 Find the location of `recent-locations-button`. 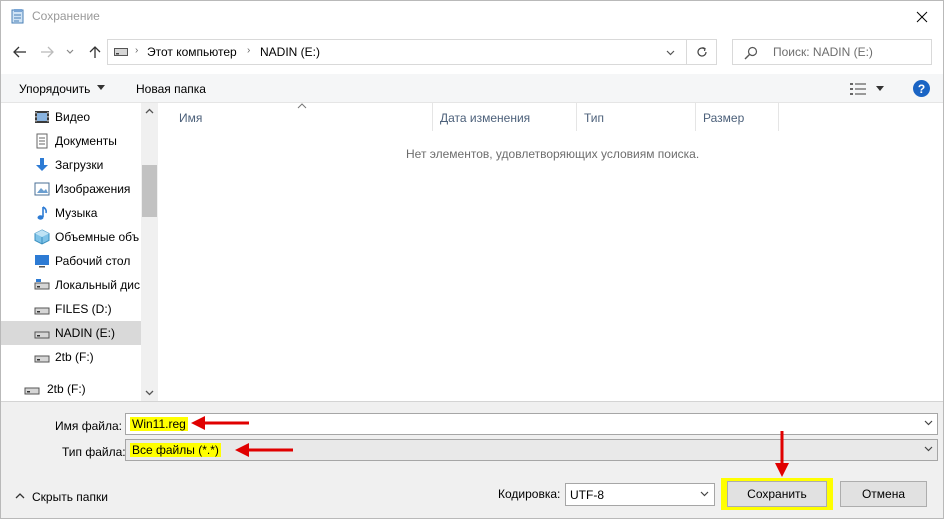

recent-locations-button is located at coordinates (70, 52).